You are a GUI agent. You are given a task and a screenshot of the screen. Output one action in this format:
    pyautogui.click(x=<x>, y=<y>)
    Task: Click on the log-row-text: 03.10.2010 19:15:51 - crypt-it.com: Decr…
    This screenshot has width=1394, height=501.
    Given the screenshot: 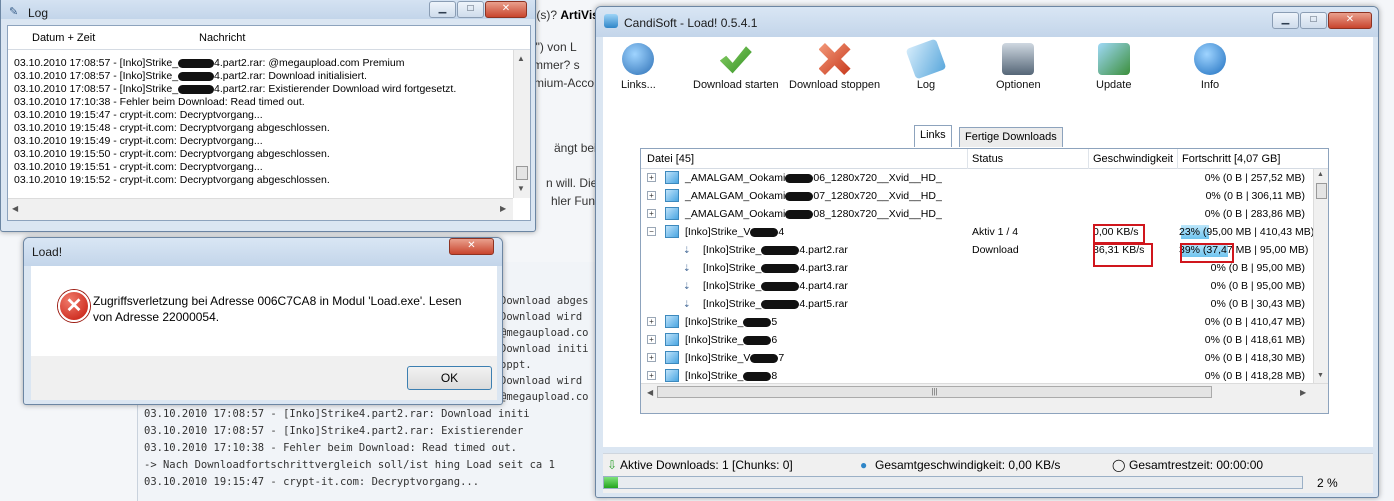 What is the action you would take?
    pyautogui.click(x=138, y=167)
    